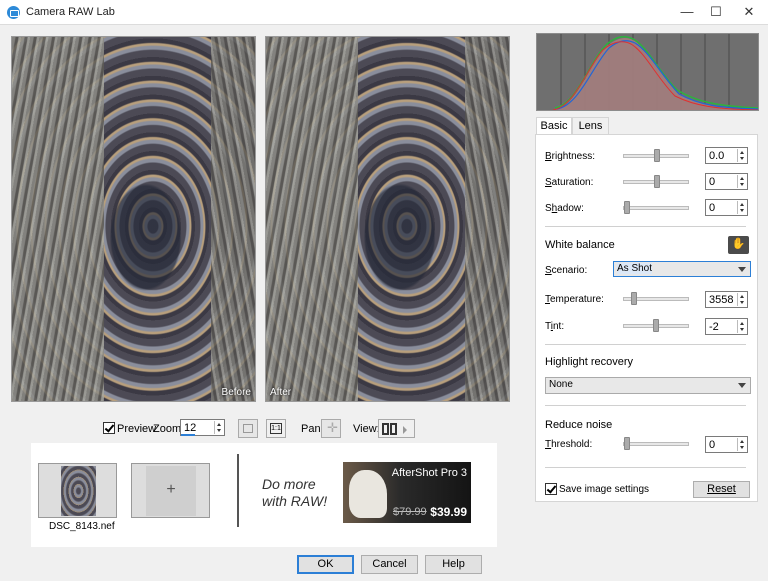 This screenshot has width=768, height=581. I want to click on reduce-noise-title: Reduce noise, so click(579, 425).